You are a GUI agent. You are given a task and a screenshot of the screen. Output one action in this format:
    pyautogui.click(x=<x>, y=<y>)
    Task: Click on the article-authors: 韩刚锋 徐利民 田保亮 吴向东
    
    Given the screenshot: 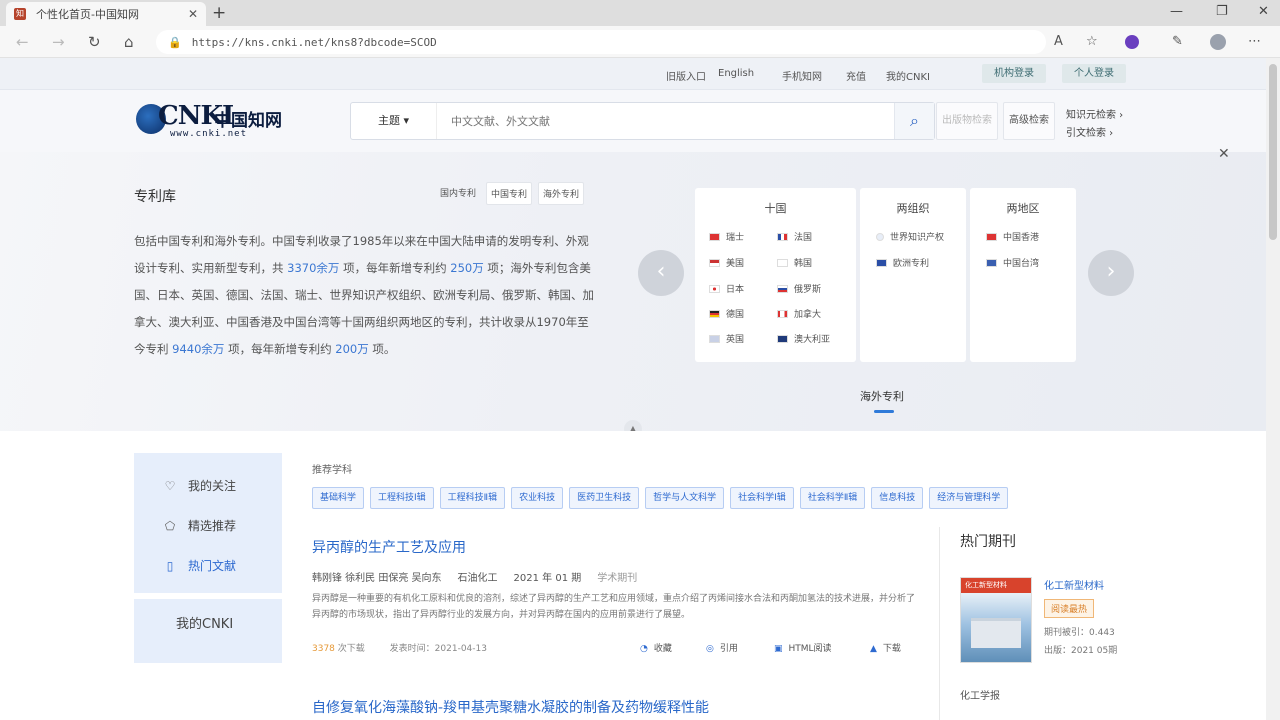 What is the action you would take?
    pyautogui.click(x=377, y=576)
    